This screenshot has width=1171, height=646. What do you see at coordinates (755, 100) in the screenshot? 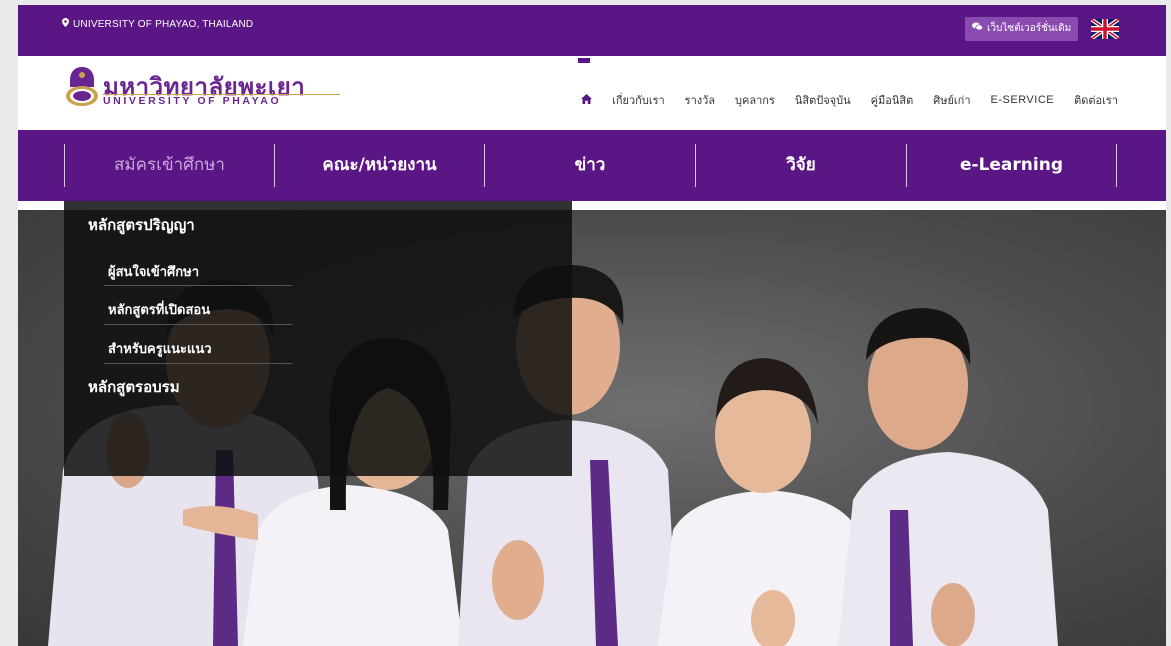
I see `nav-staff: บุคลากร` at bounding box center [755, 100].